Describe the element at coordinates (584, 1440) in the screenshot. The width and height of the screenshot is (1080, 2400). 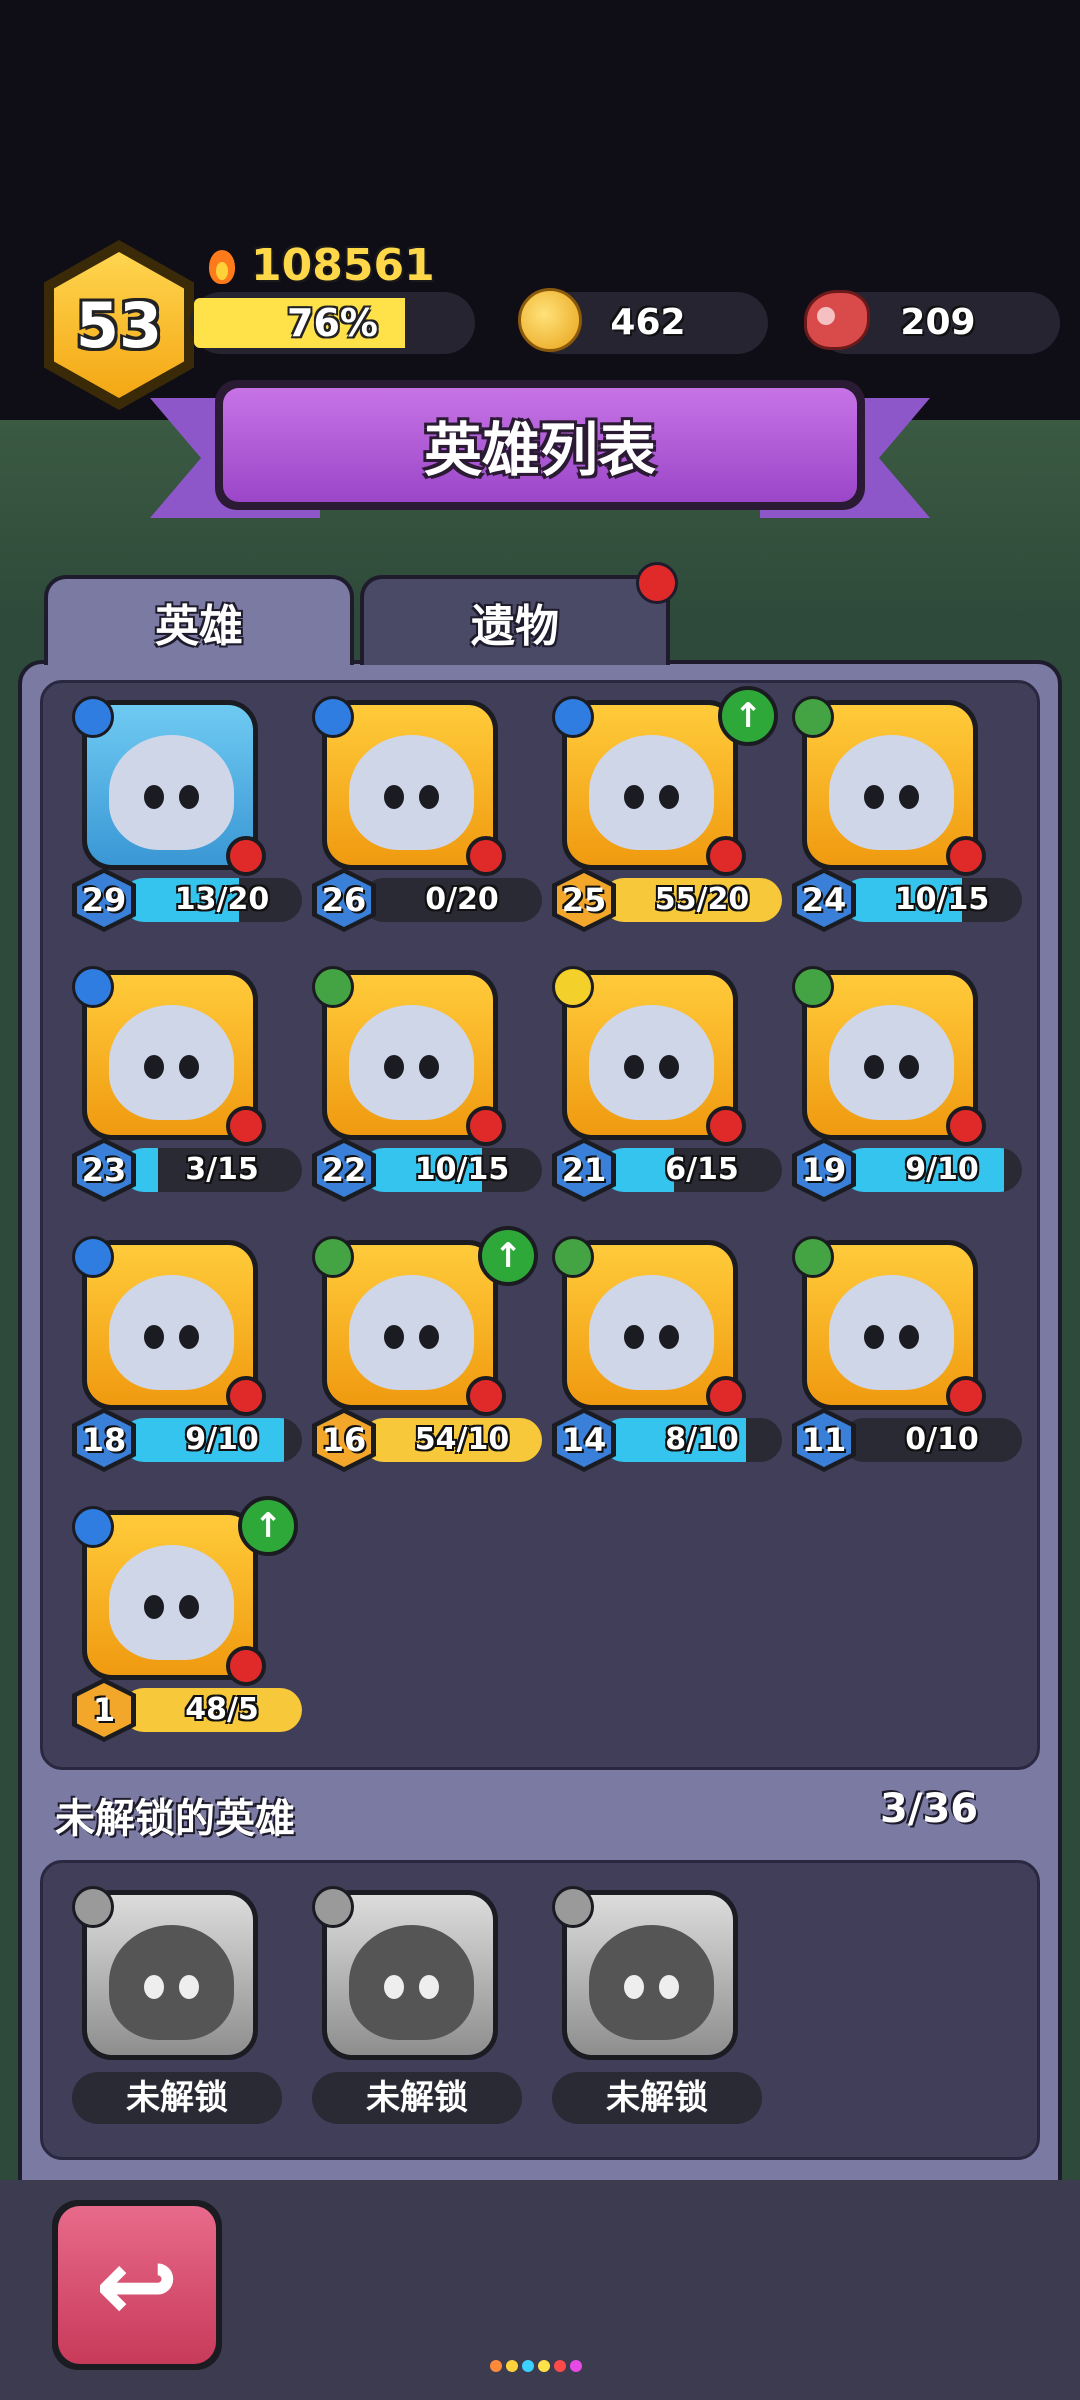
I see `hero-level: 14` at that location.